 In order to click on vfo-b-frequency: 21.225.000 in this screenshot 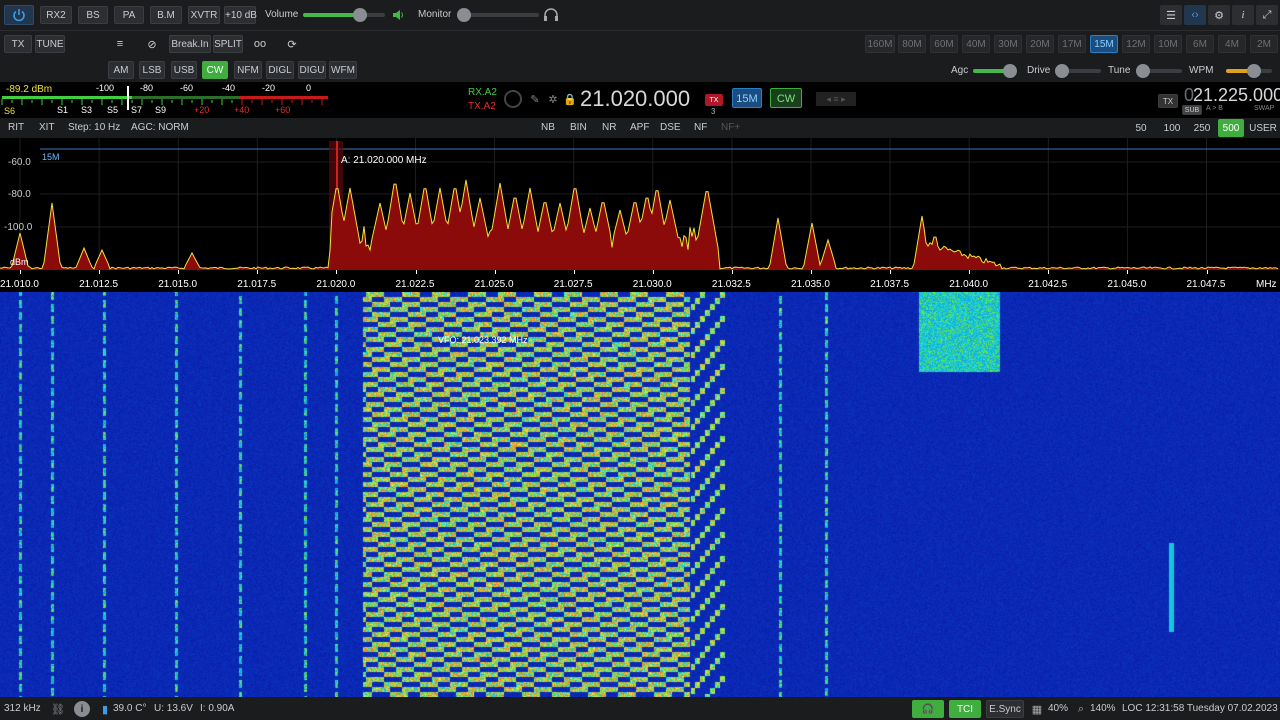, I will do `click(1236, 95)`.